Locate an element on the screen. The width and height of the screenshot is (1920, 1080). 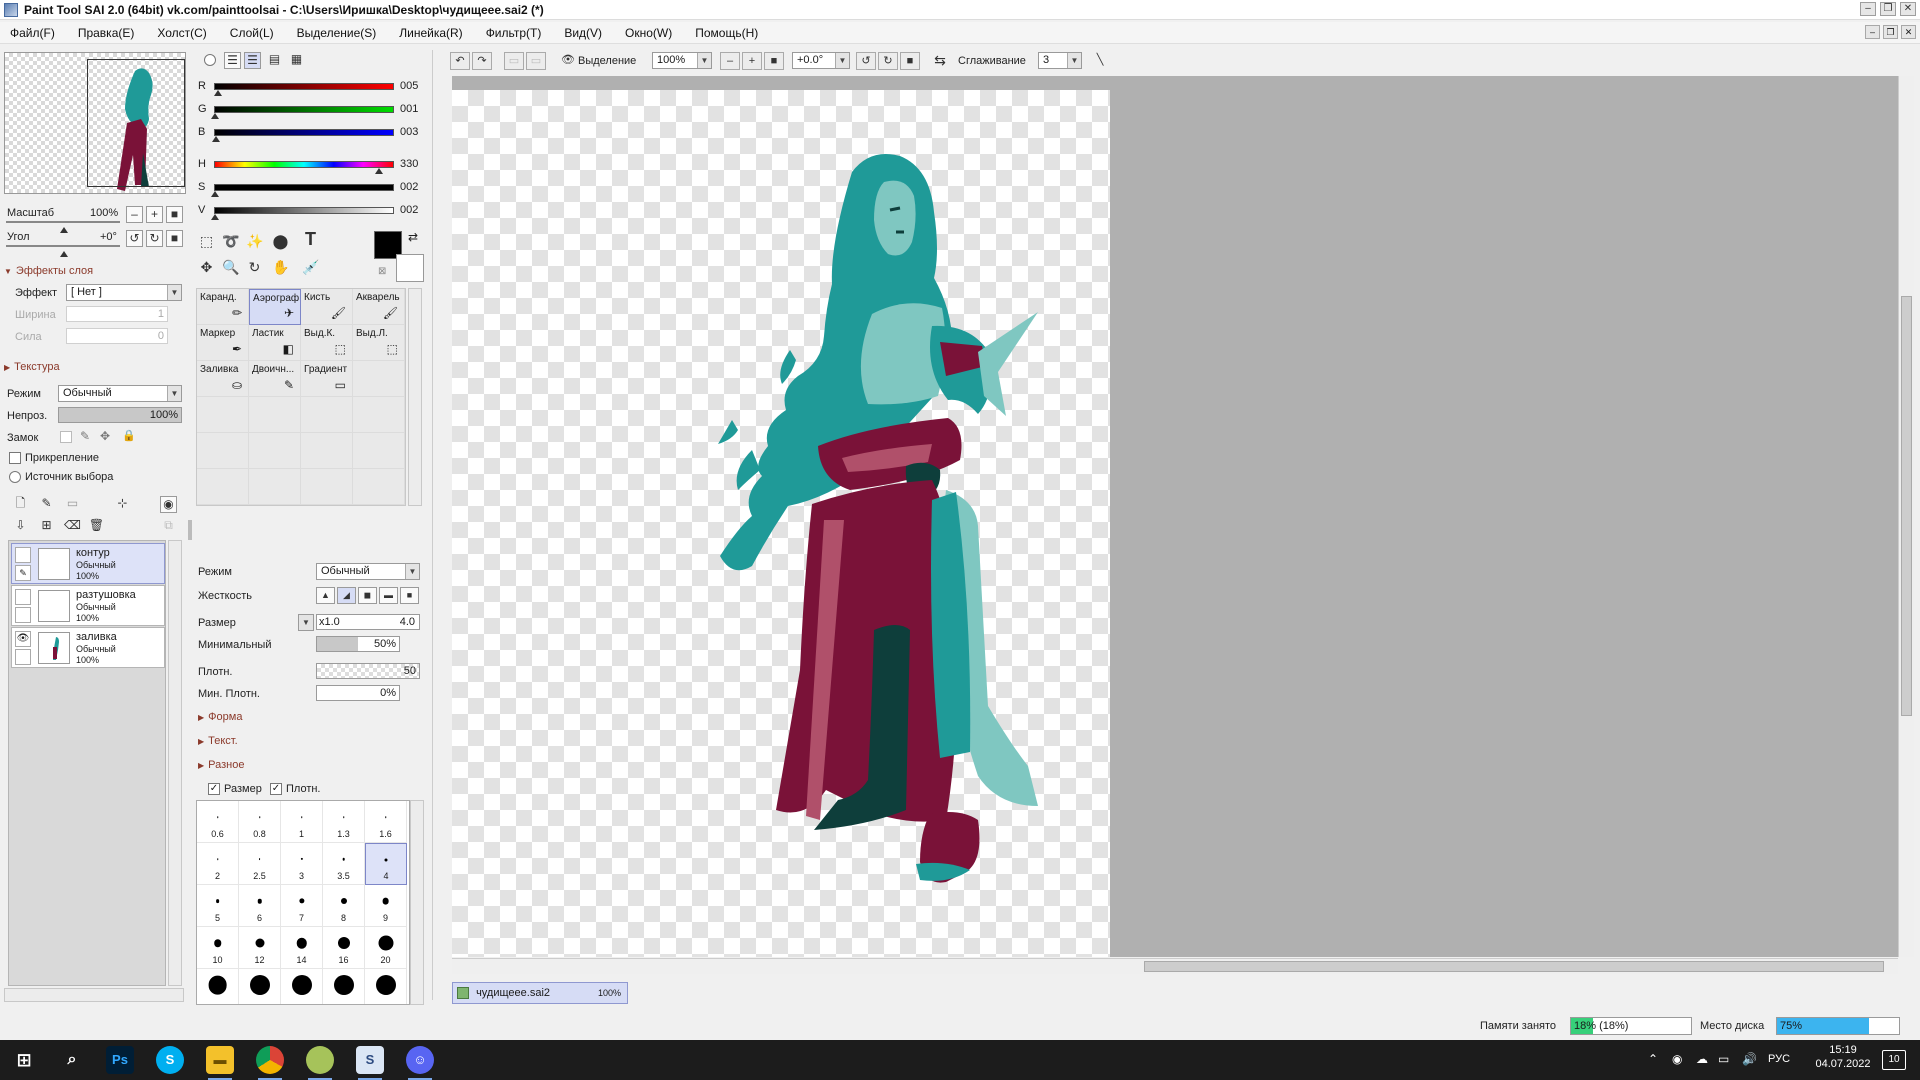
zoom-select: 100% ▼ is located at coordinates (682, 60).